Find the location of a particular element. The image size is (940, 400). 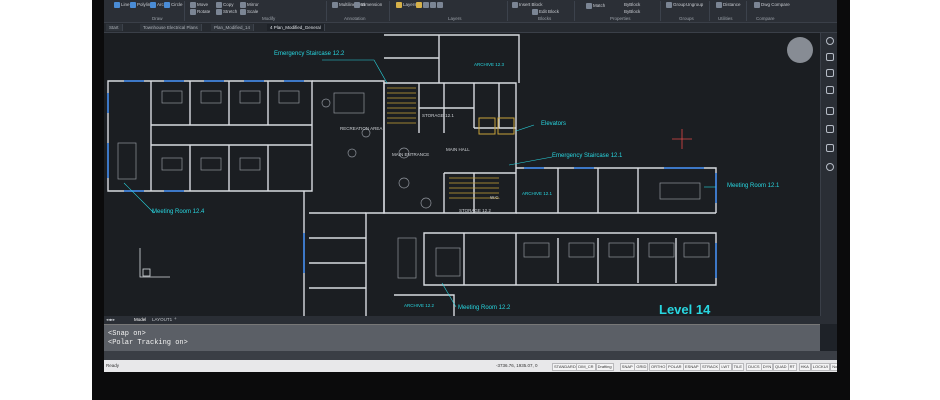

arc-tool: Arc is located at coordinates (157, 5).